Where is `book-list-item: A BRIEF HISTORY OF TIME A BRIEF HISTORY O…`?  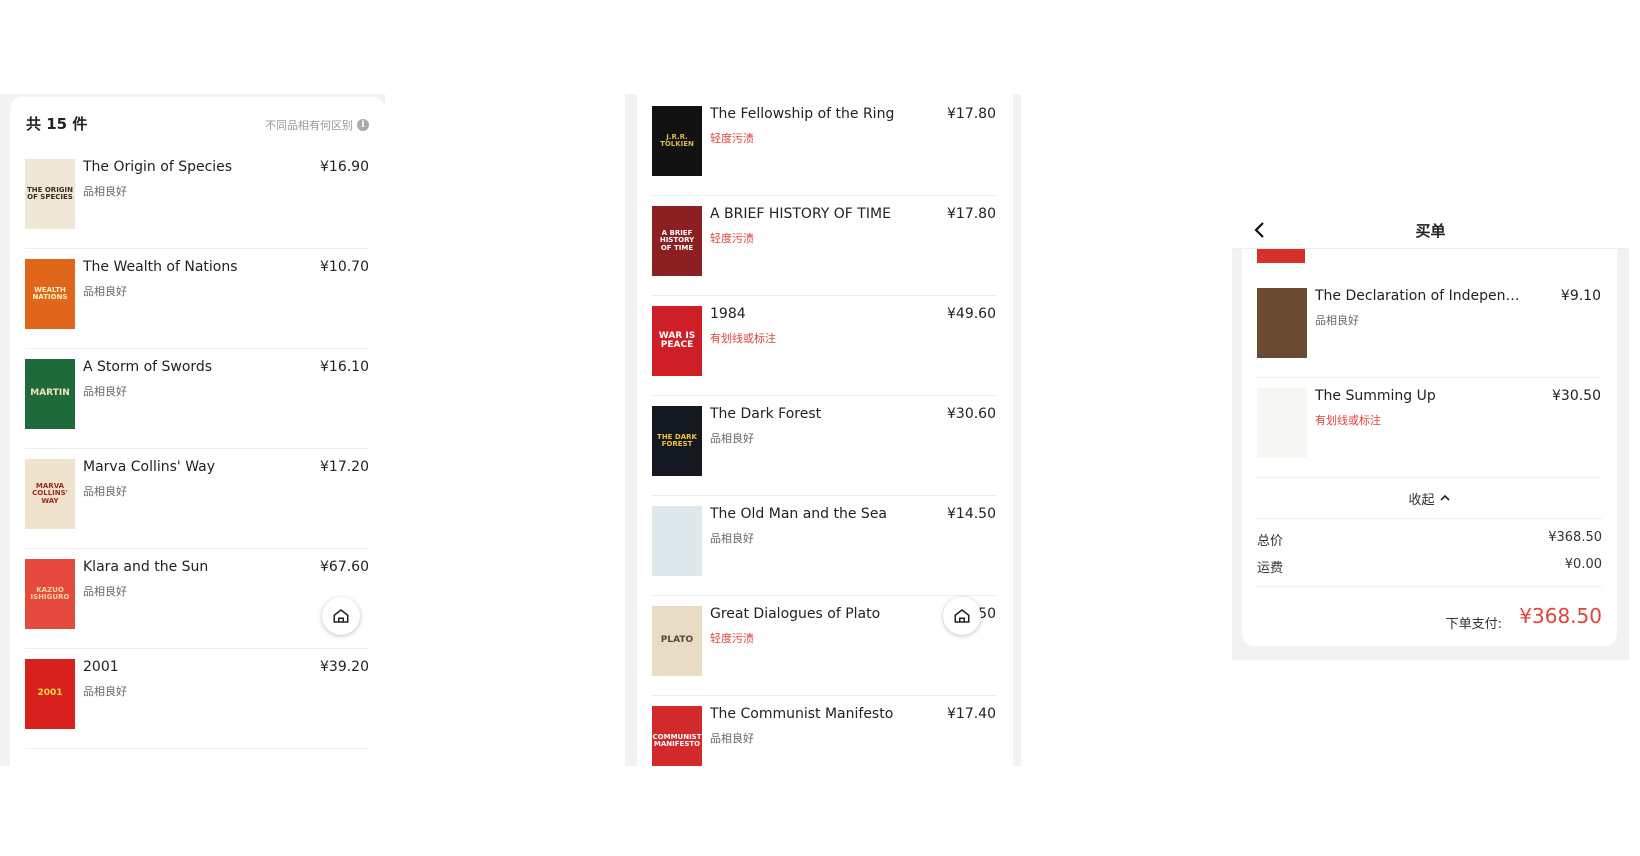
book-list-item: A BRIEF HISTORY OF TIME A BRIEF HISTORY O… is located at coordinates (824, 246).